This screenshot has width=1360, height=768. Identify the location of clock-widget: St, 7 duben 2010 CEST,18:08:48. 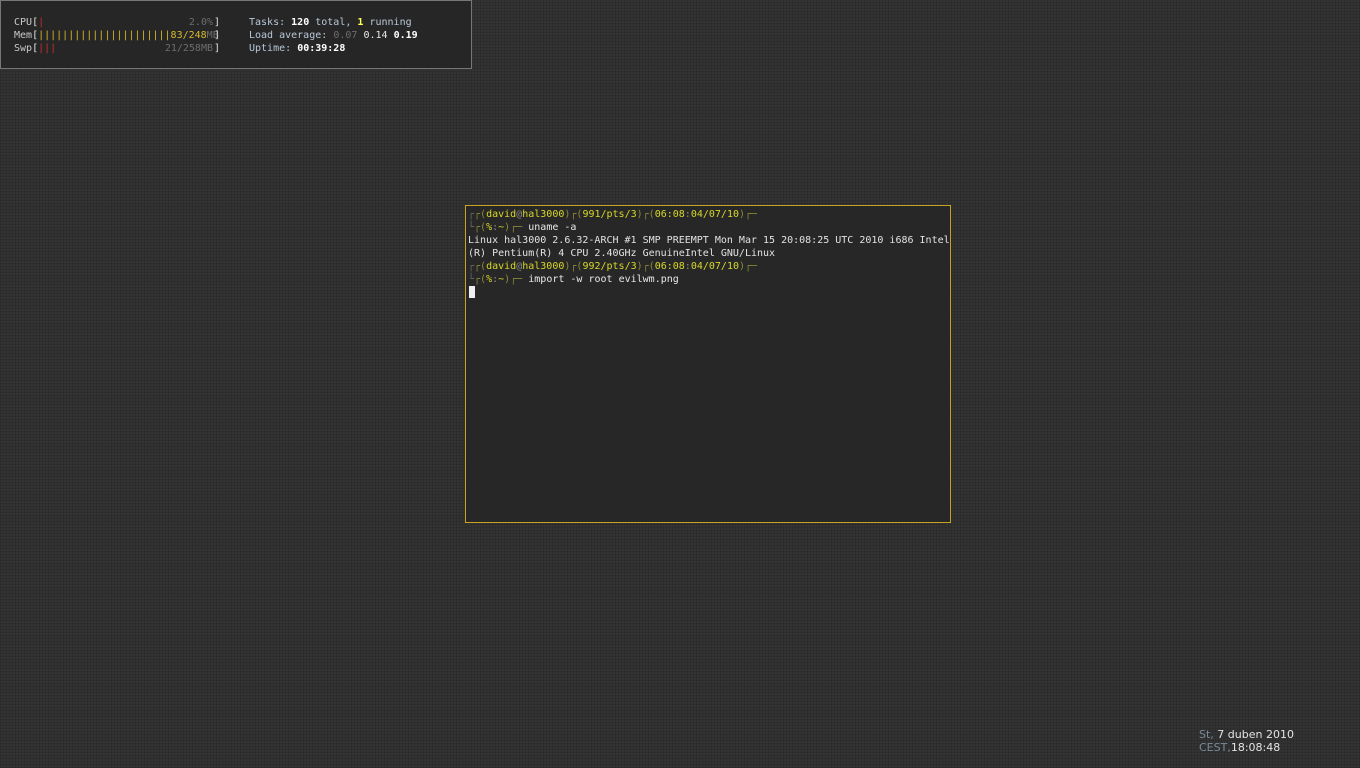
(1269, 741).